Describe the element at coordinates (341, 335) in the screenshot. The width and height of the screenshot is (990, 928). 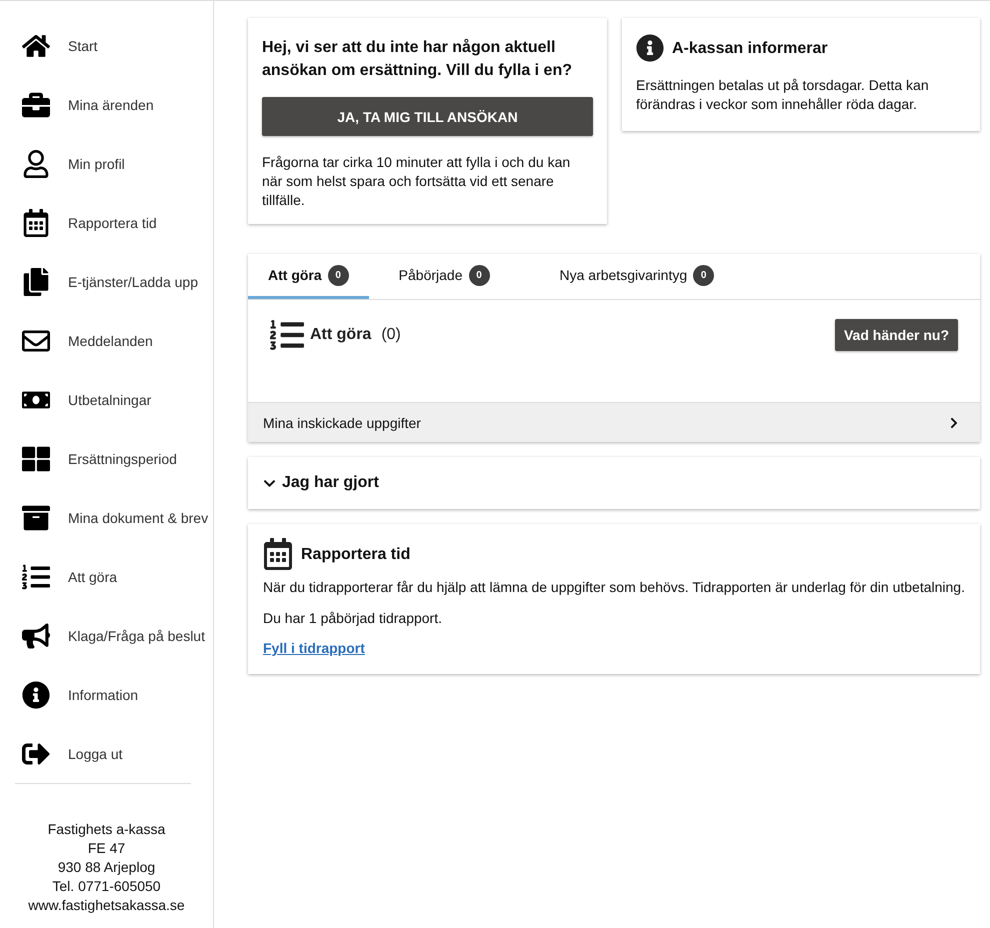
I see `section-title: Att göra` at that location.